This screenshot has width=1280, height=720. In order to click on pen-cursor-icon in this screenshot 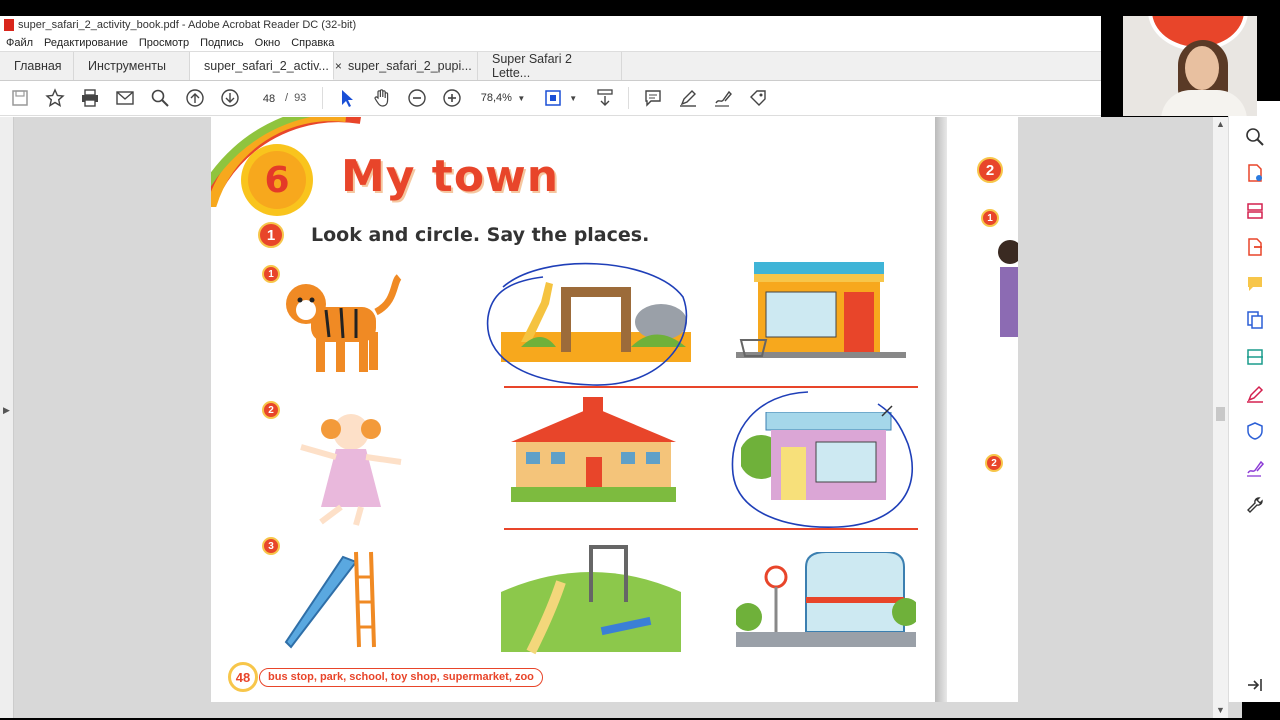, I will do `click(887, 411)`.